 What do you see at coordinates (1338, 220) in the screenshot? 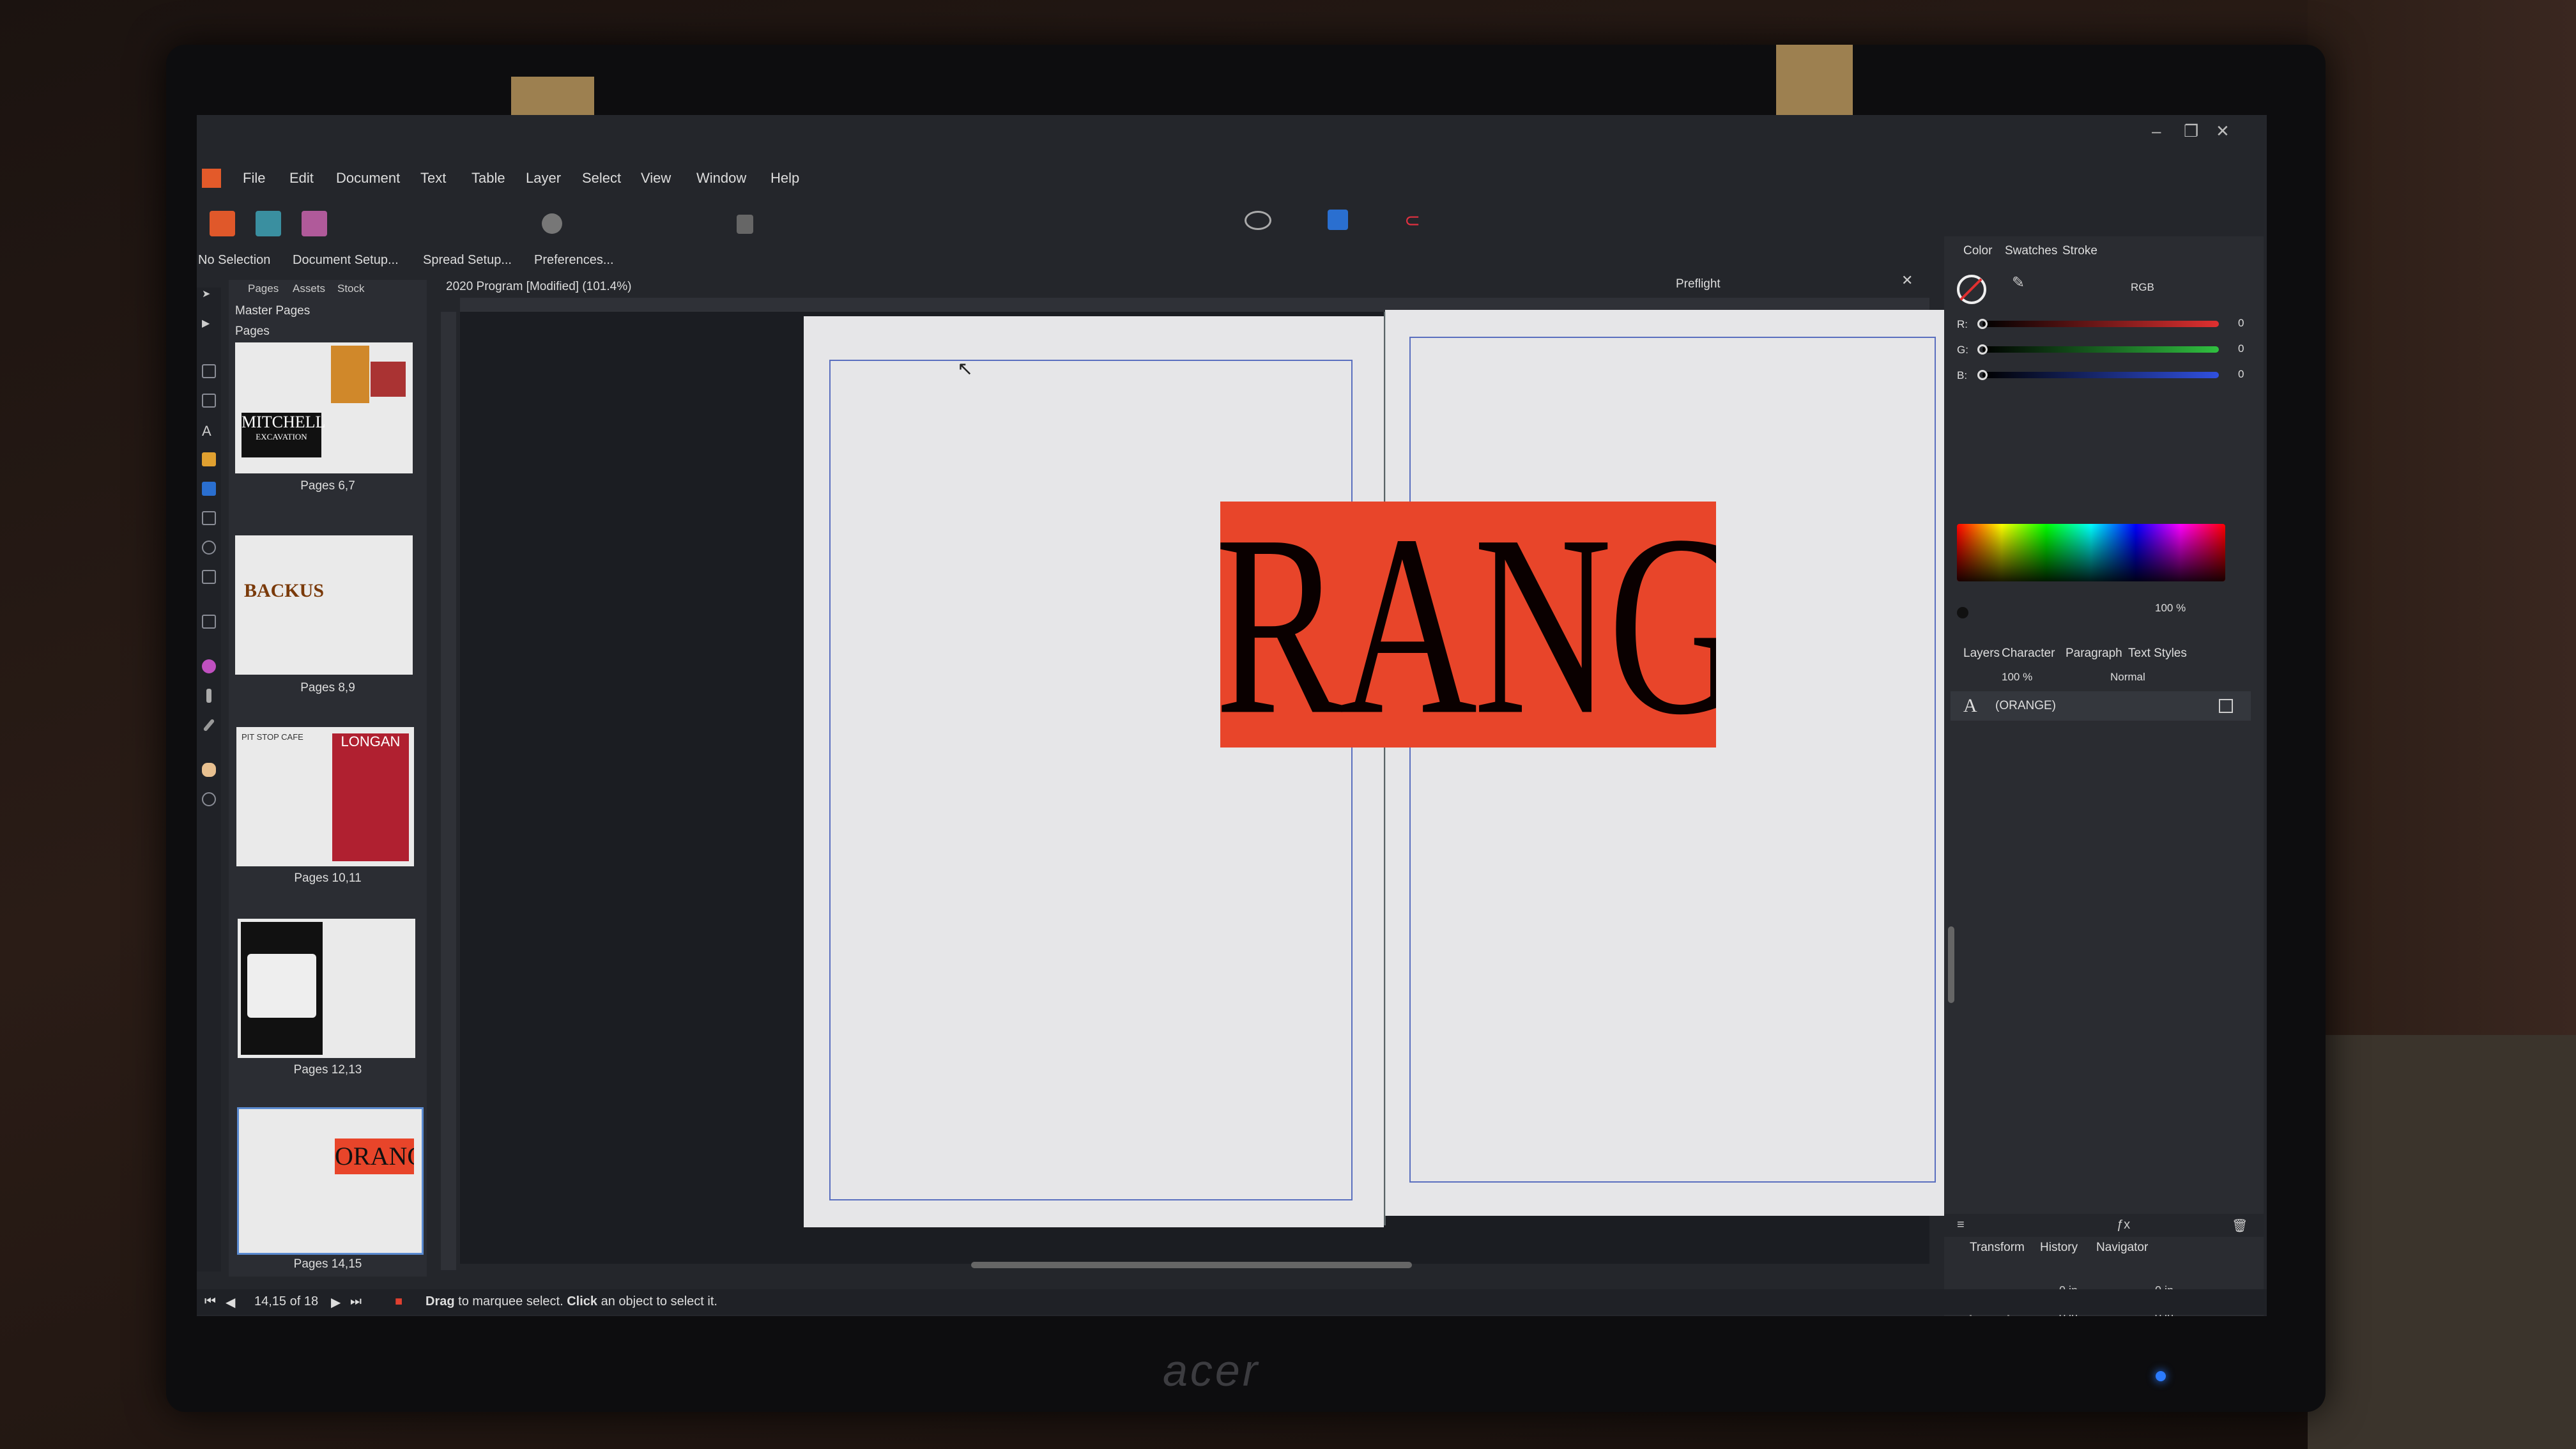
I see `fill-color-swatch` at bounding box center [1338, 220].